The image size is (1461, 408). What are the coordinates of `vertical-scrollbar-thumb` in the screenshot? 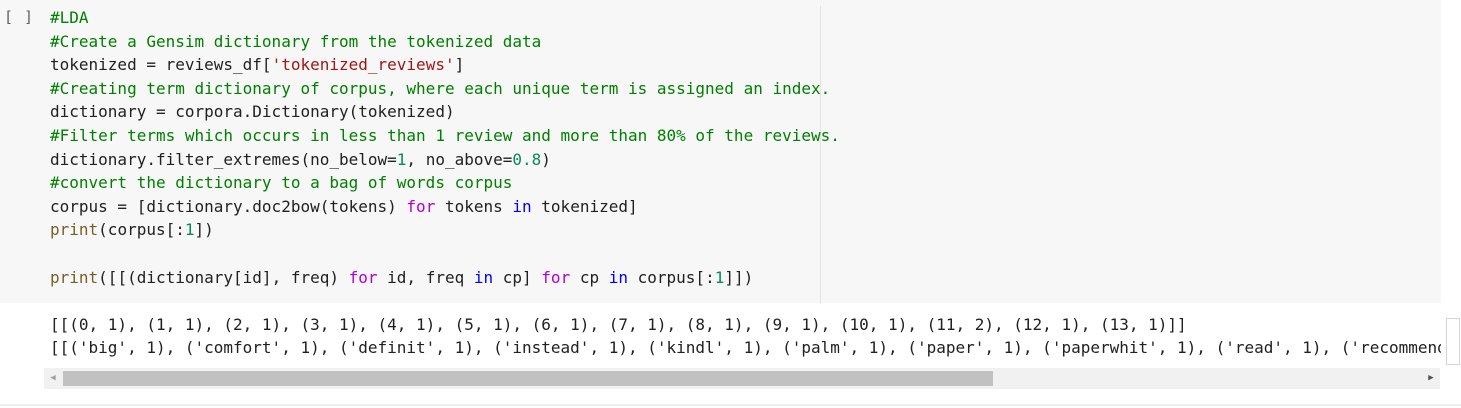 It's located at (1453, 341).